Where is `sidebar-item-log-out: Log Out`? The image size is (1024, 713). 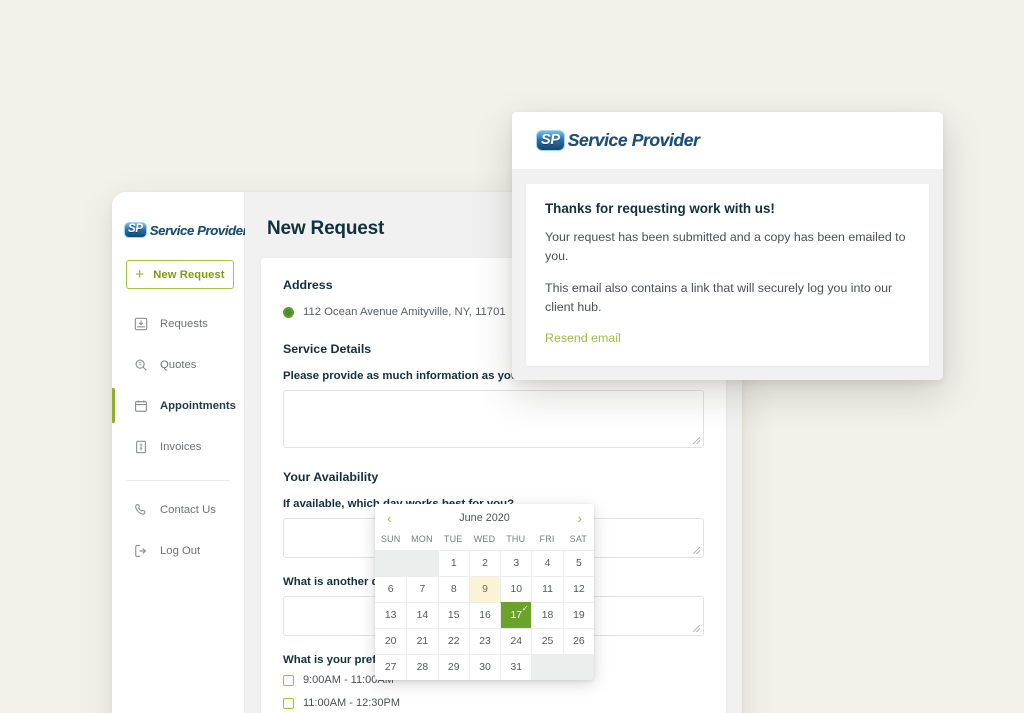 sidebar-item-log-out: Log Out is located at coordinates (178, 550).